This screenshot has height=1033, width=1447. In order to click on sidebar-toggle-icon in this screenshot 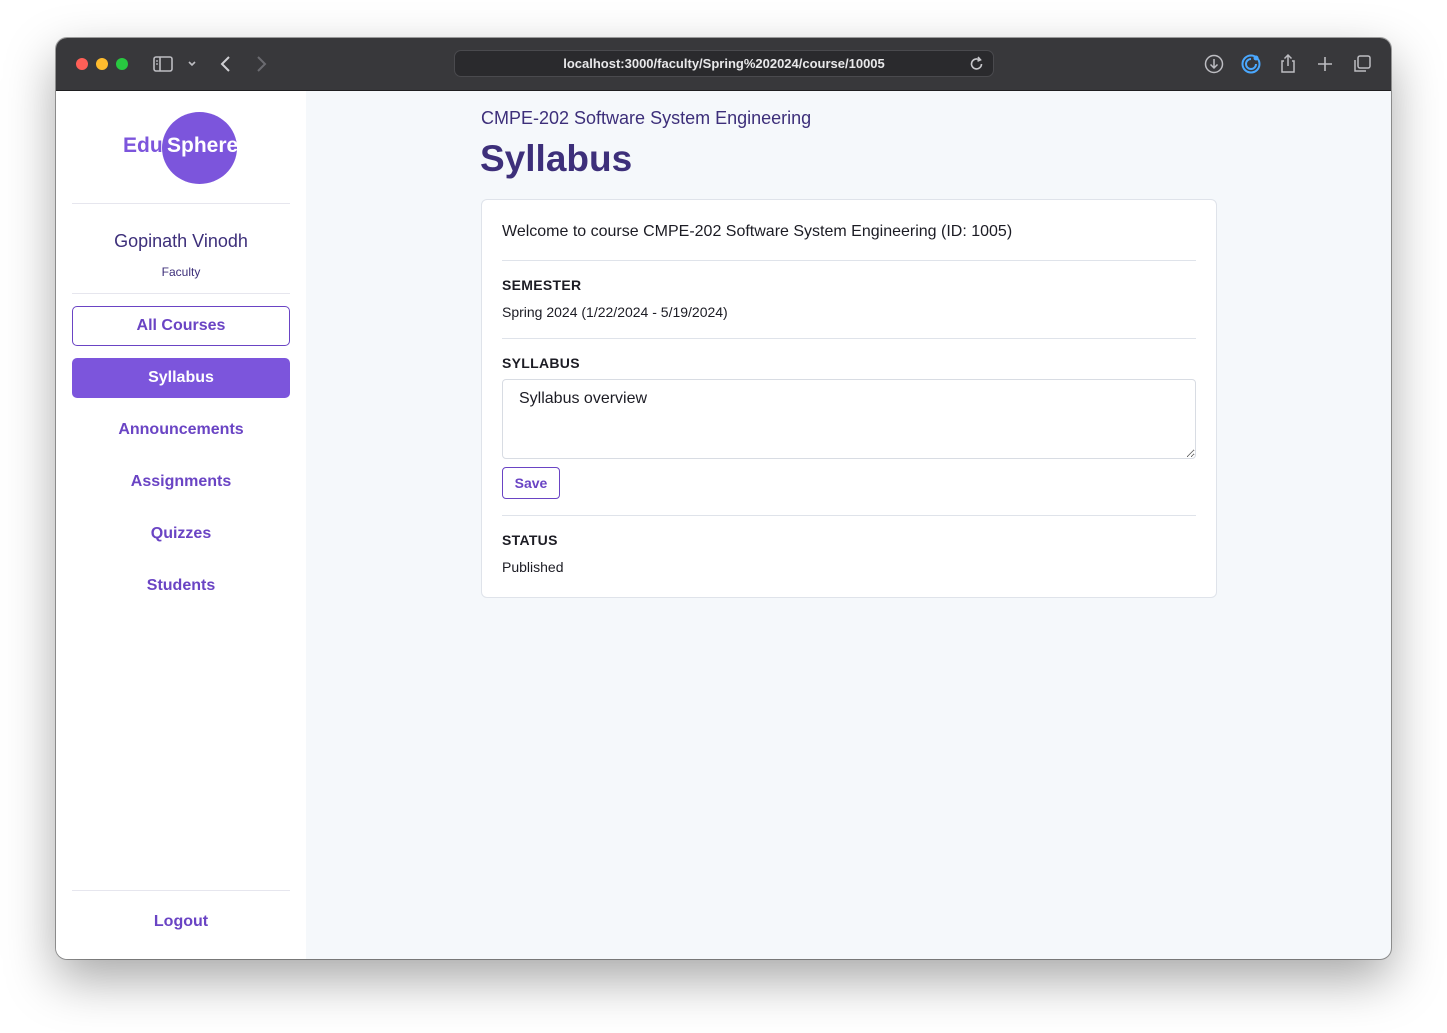, I will do `click(163, 64)`.